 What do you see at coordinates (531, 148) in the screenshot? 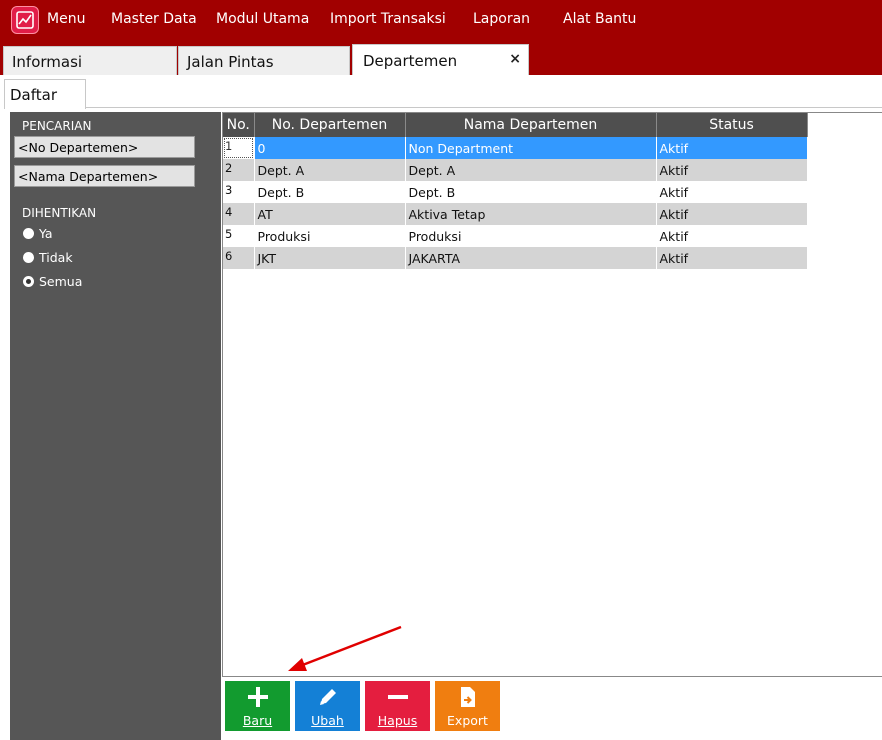
I see `cell-nama-departemen: Non Department` at bounding box center [531, 148].